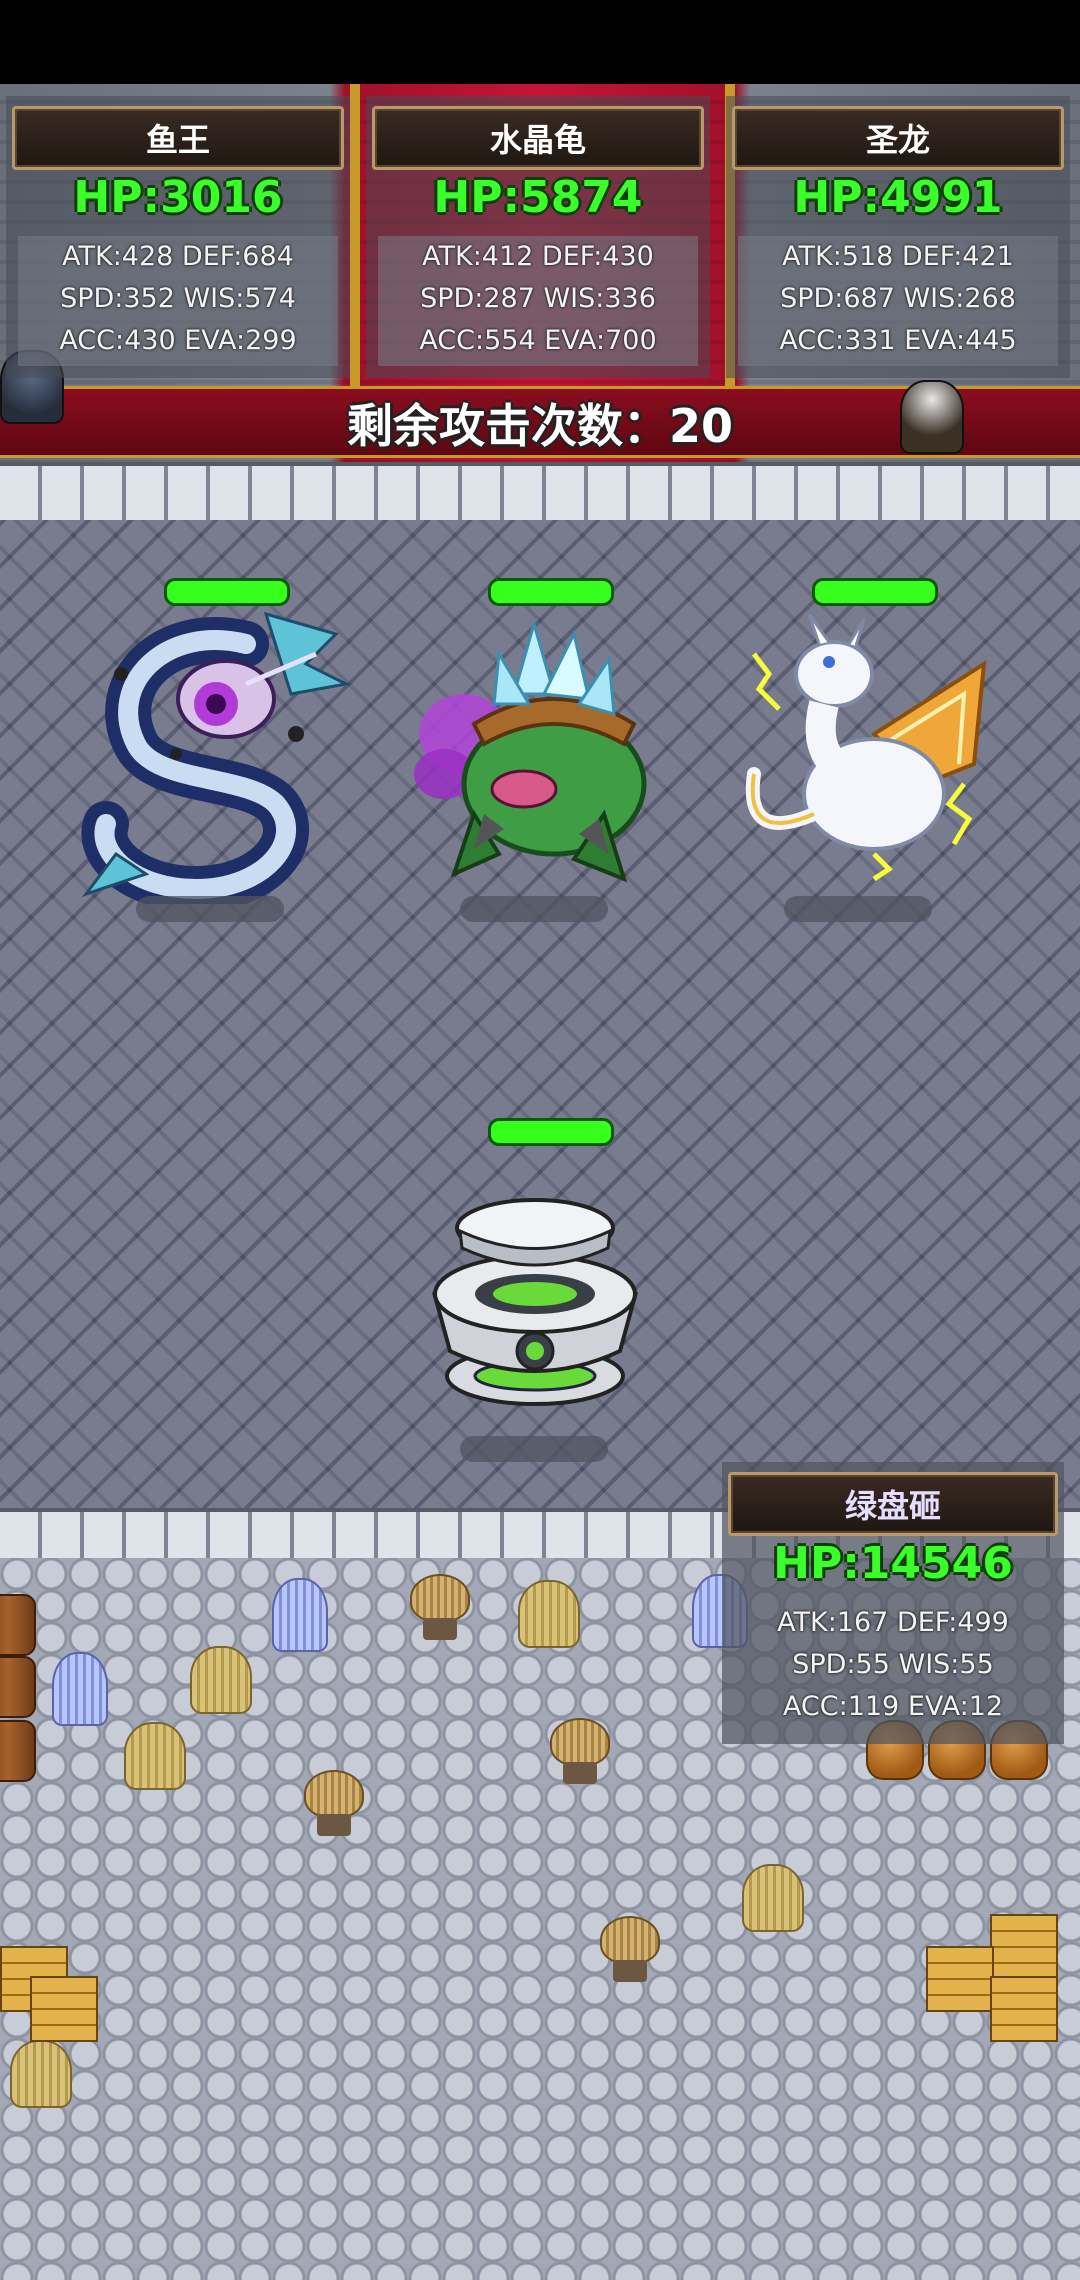 This screenshot has height=2280, width=1080. Describe the element at coordinates (538, 138) in the screenshot. I see `enemy-name: 水晶龟` at that location.